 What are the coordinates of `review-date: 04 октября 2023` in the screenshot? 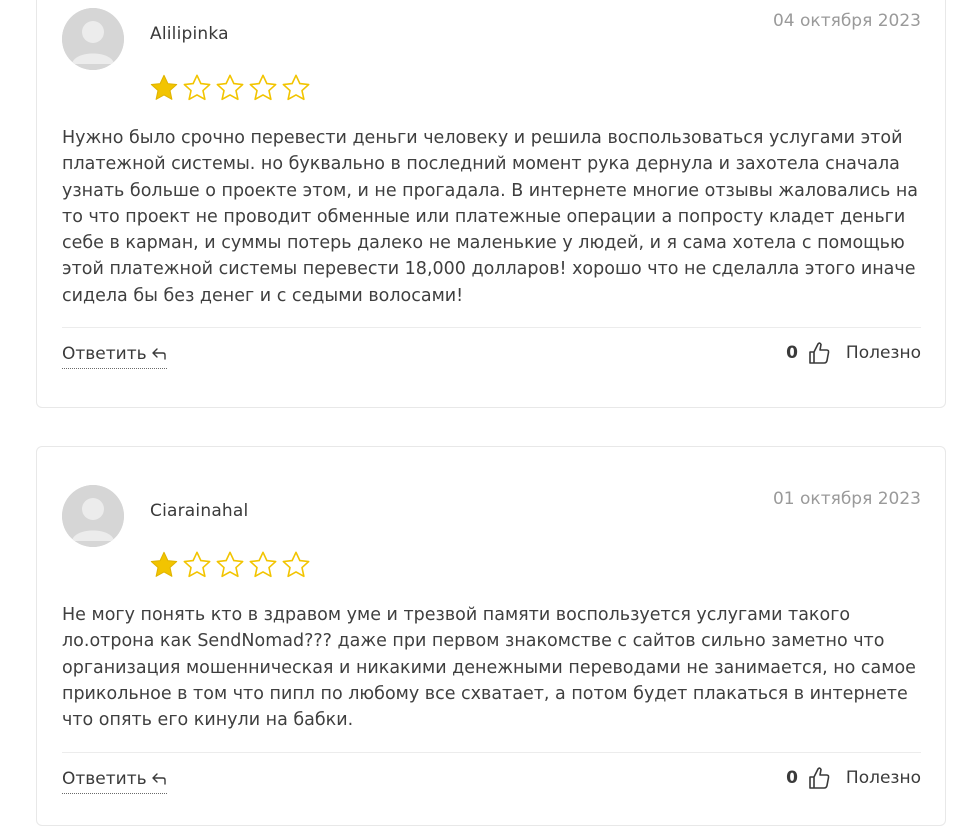 It's located at (846, 21).